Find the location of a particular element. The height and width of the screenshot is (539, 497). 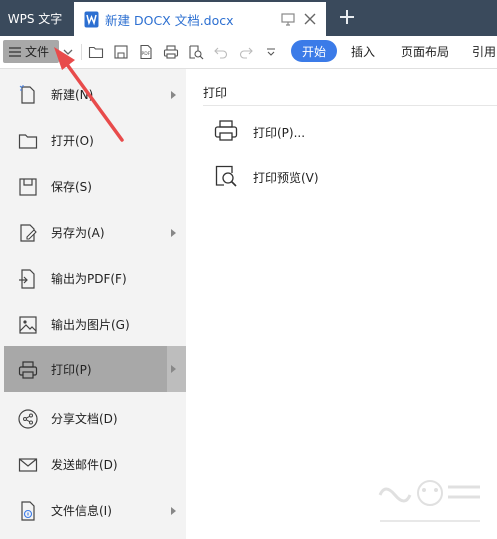

panel-title: 打印 is located at coordinates (215, 93).